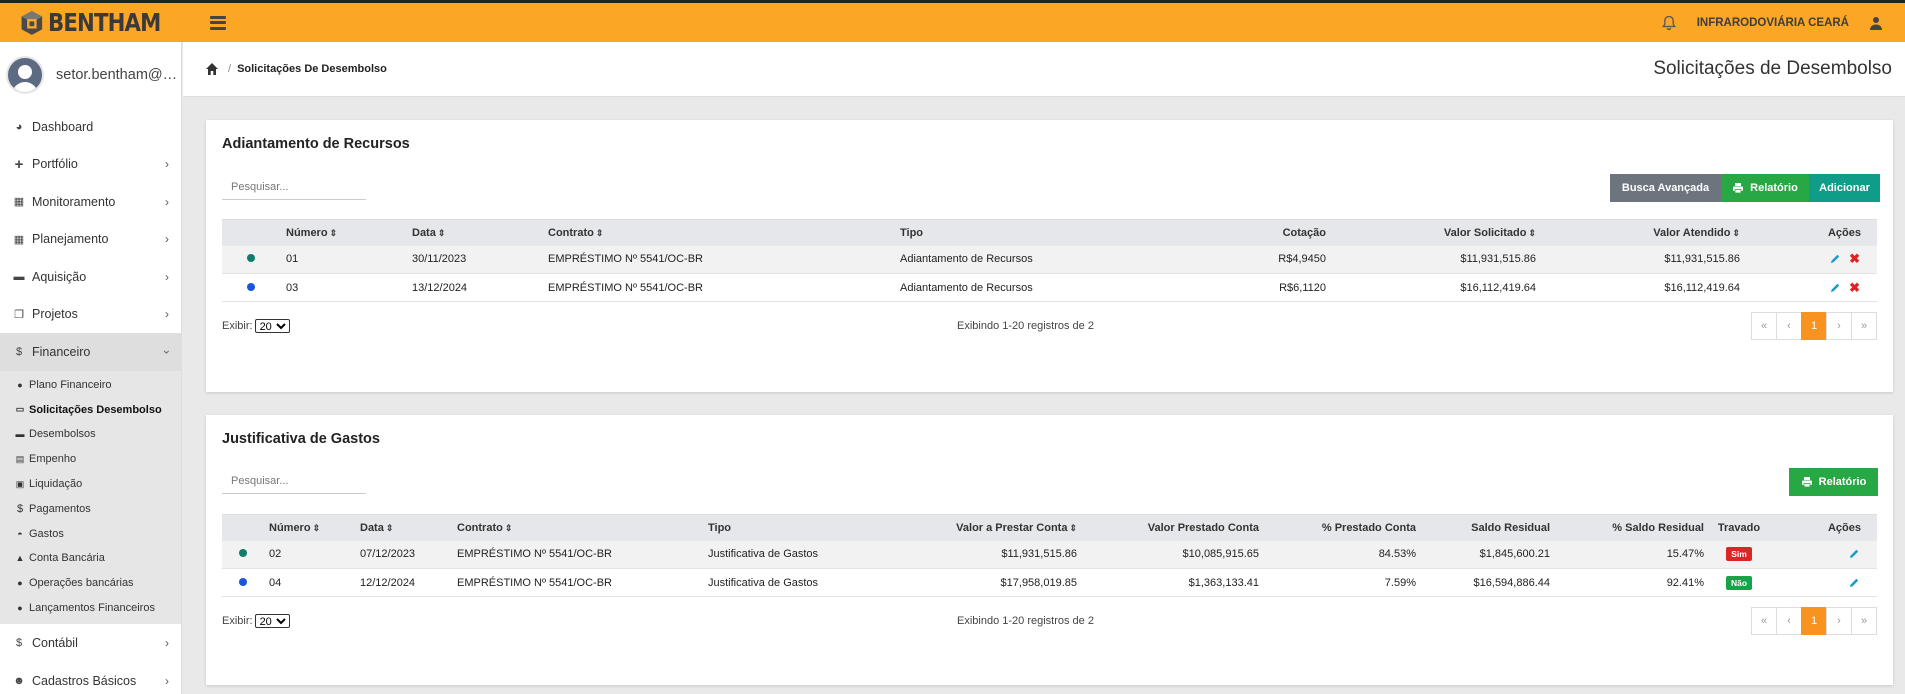 The width and height of the screenshot is (1905, 694). I want to click on sidebar-subitem-solicitacoes-desembolso: ▭ Solicitações Desembolso, so click(90, 409).